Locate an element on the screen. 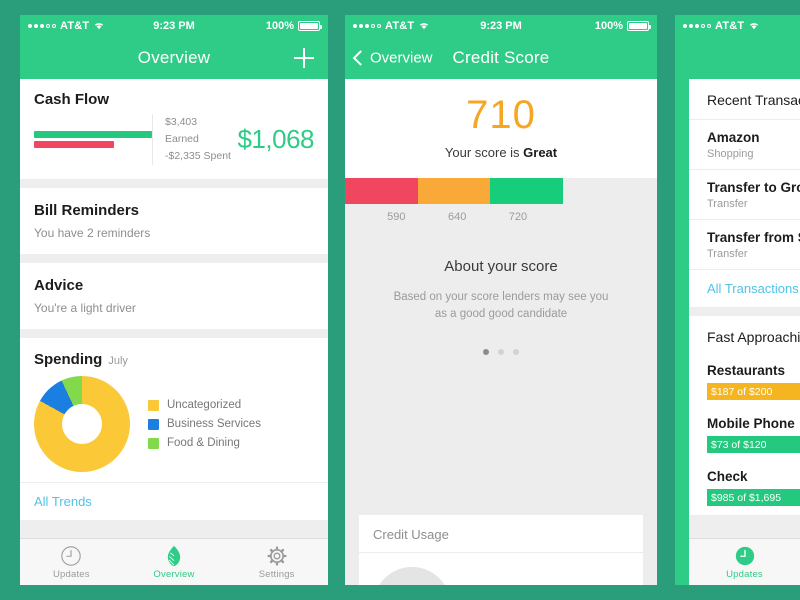 The width and height of the screenshot is (800, 600). page-indicator is located at coordinates (501, 352).